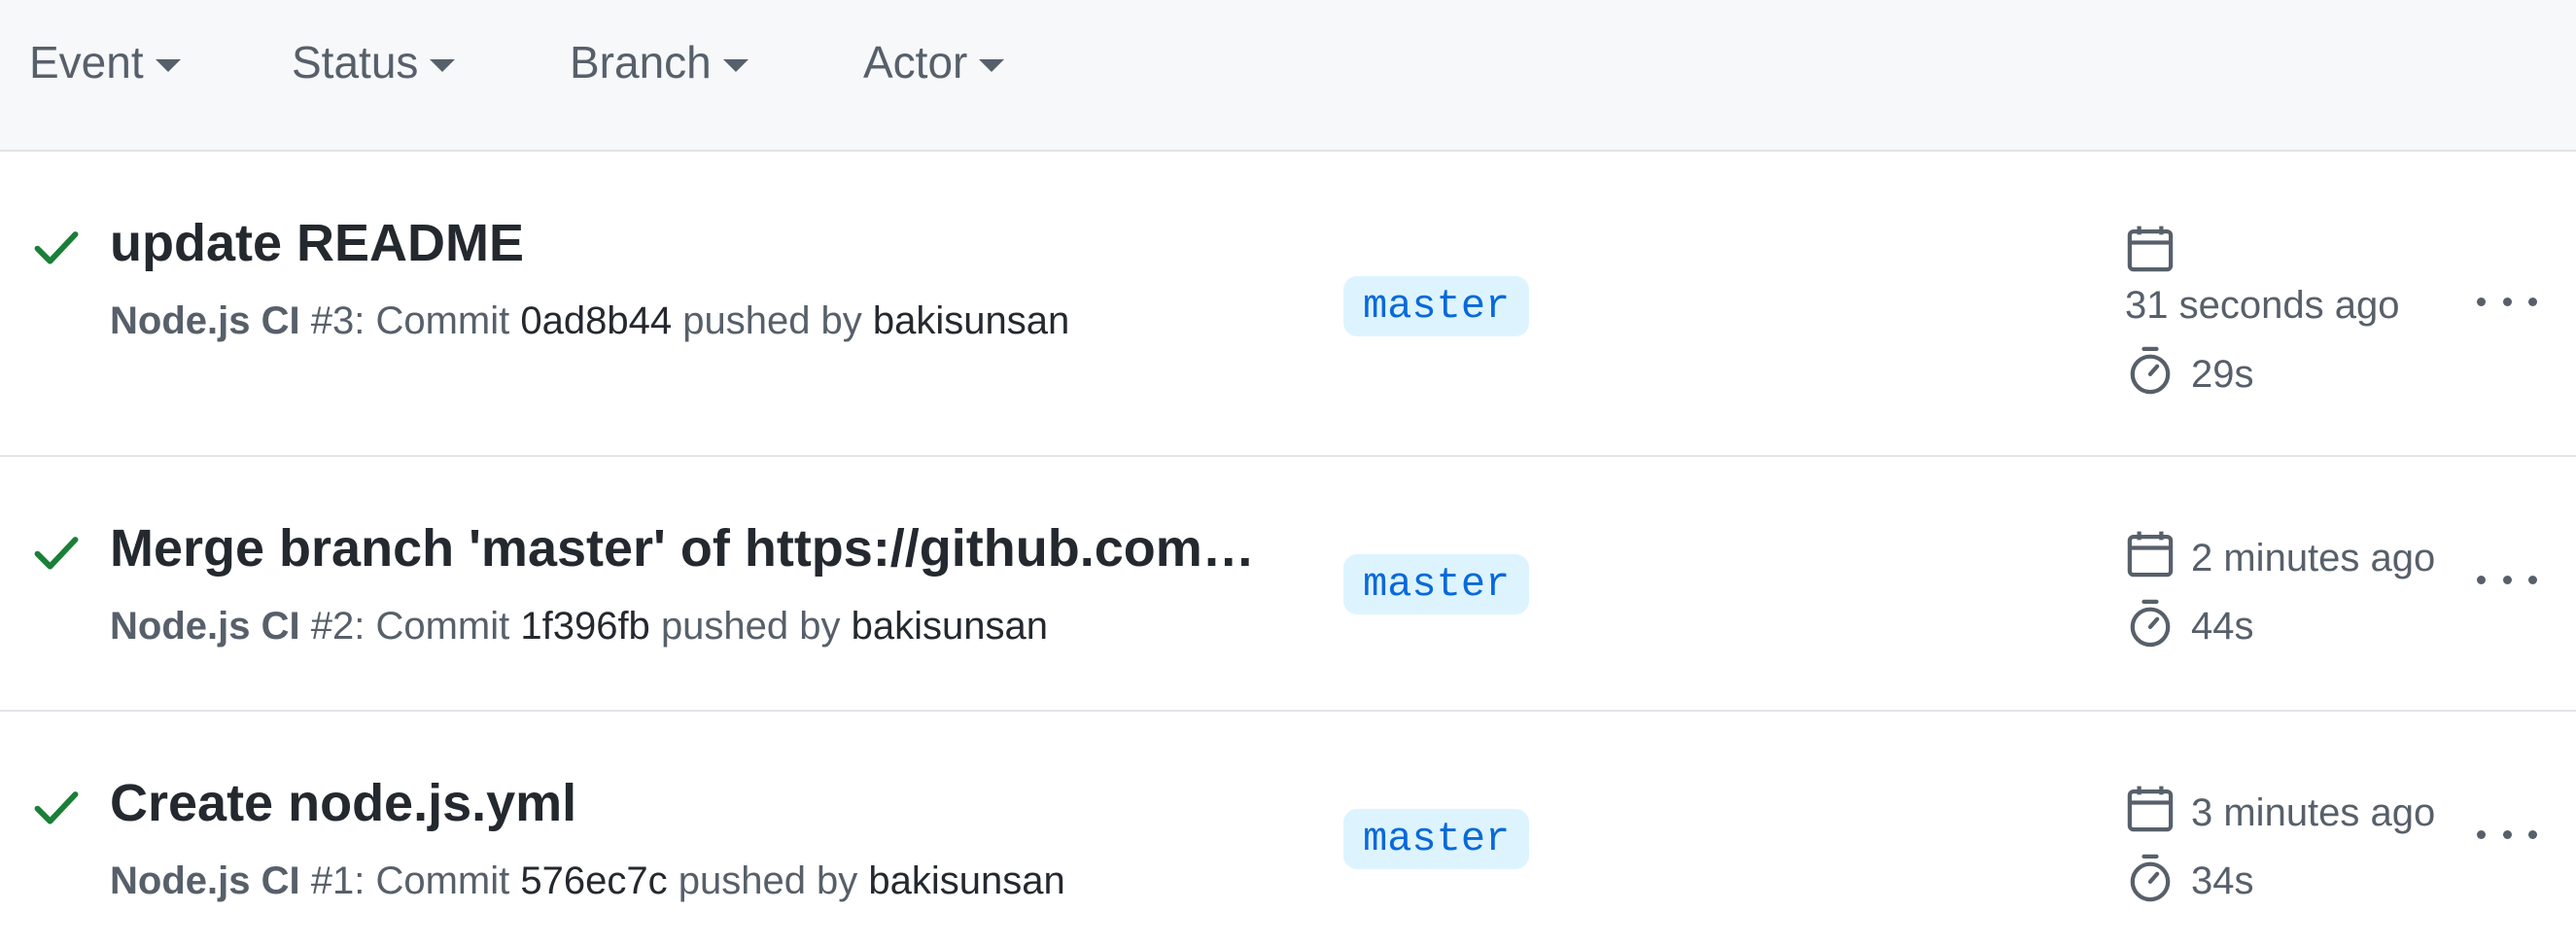 This screenshot has width=2576, height=947. I want to click on run-number: #2, so click(333, 626).